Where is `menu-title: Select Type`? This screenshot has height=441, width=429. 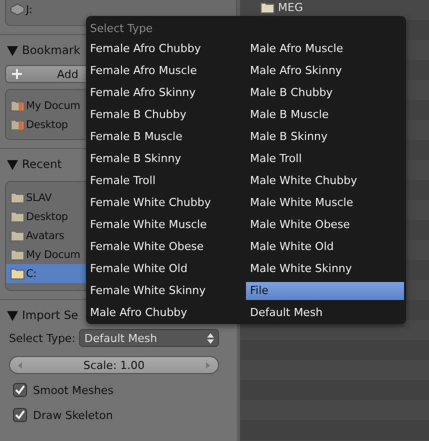 menu-title: Select Type is located at coordinates (121, 29).